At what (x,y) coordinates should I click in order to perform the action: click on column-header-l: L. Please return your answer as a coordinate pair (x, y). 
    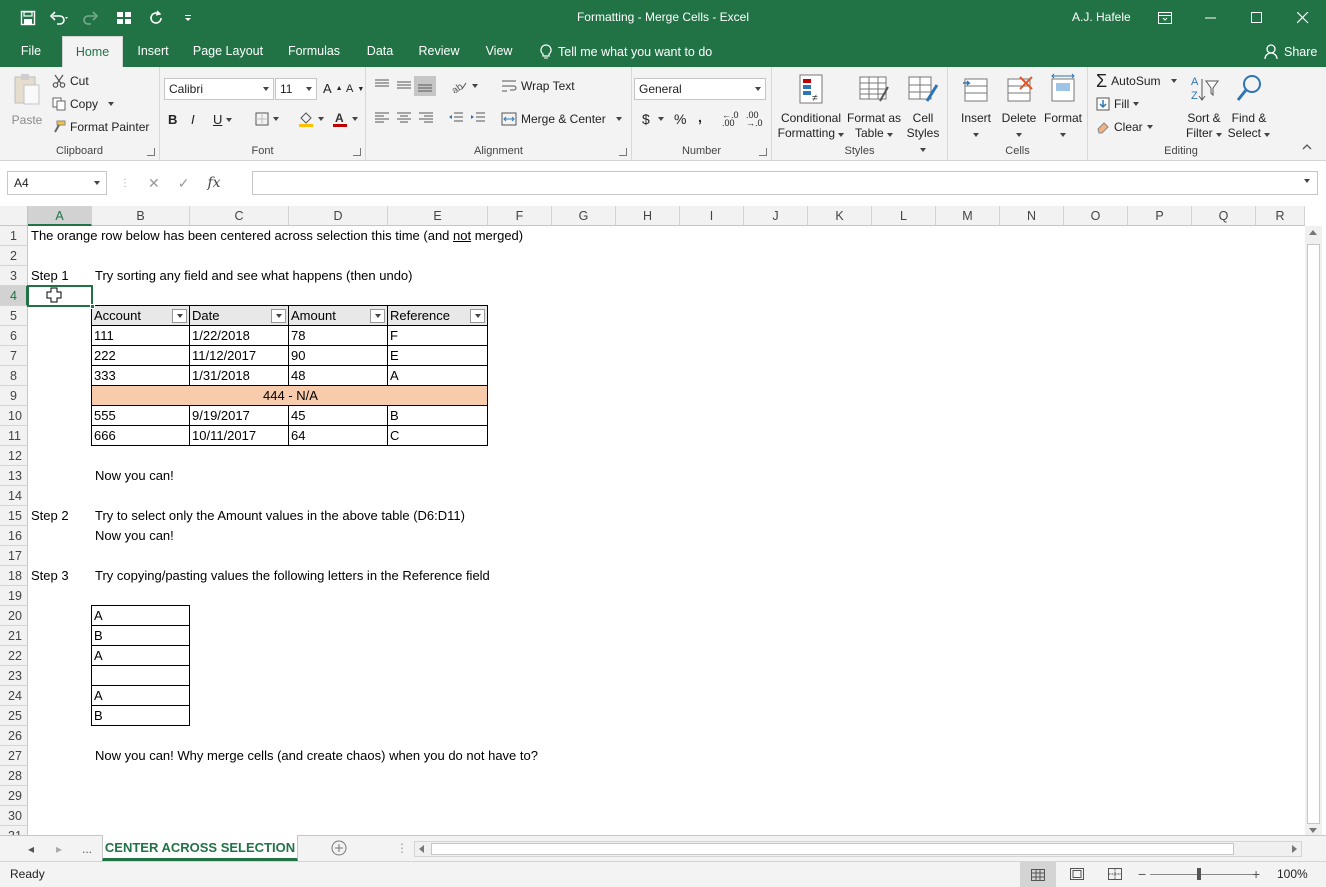
    Looking at the image, I should click on (904, 216).